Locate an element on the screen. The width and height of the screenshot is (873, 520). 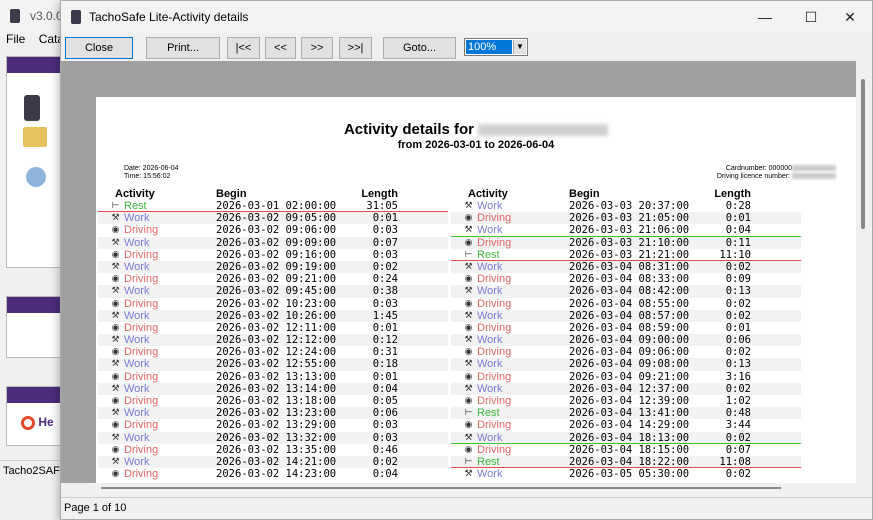
close-window-button: ✕ is located at coordinates (850, 17).